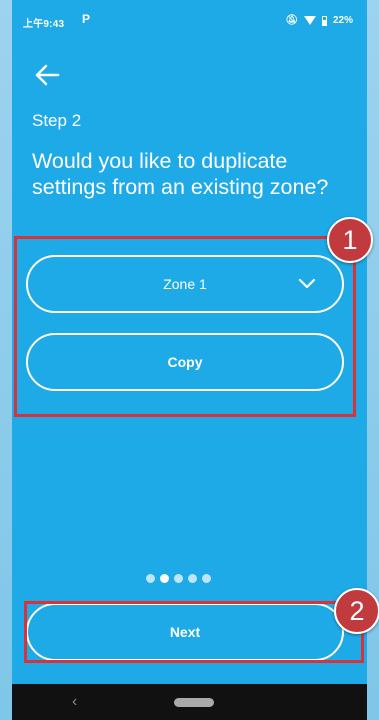  Describe the element at coordinates (74, 702) in the screenshot. I see `nav-back-icon: ‹` at that location.